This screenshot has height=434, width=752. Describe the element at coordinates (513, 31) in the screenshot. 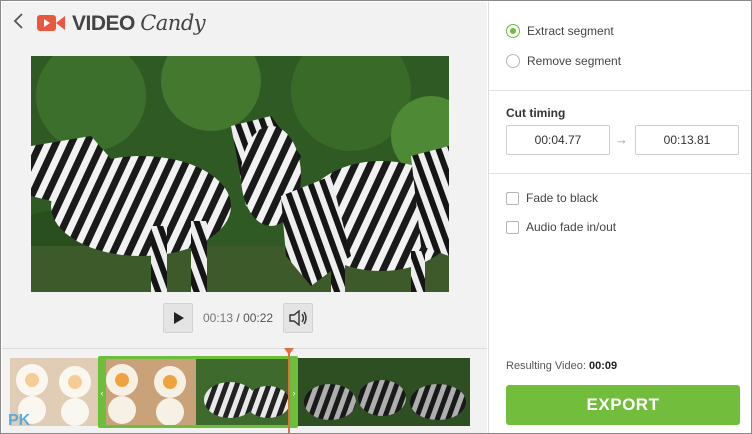

I see `radio-extract` at that location.